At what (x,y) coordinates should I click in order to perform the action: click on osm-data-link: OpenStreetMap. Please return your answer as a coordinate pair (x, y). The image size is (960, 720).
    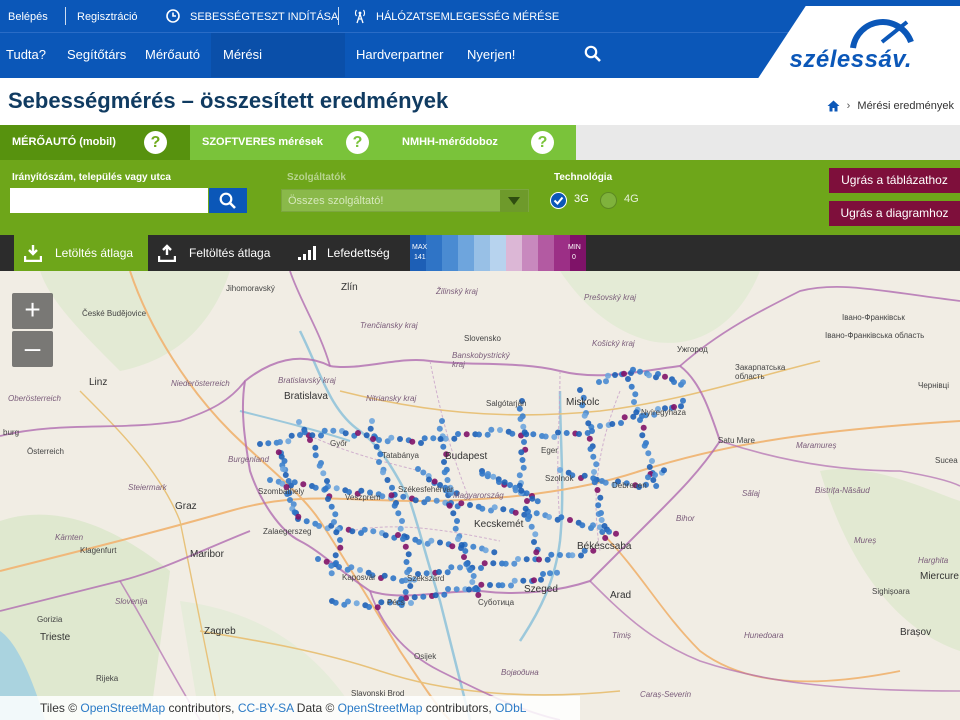
    Looking at the image, I should click on (380, 708).